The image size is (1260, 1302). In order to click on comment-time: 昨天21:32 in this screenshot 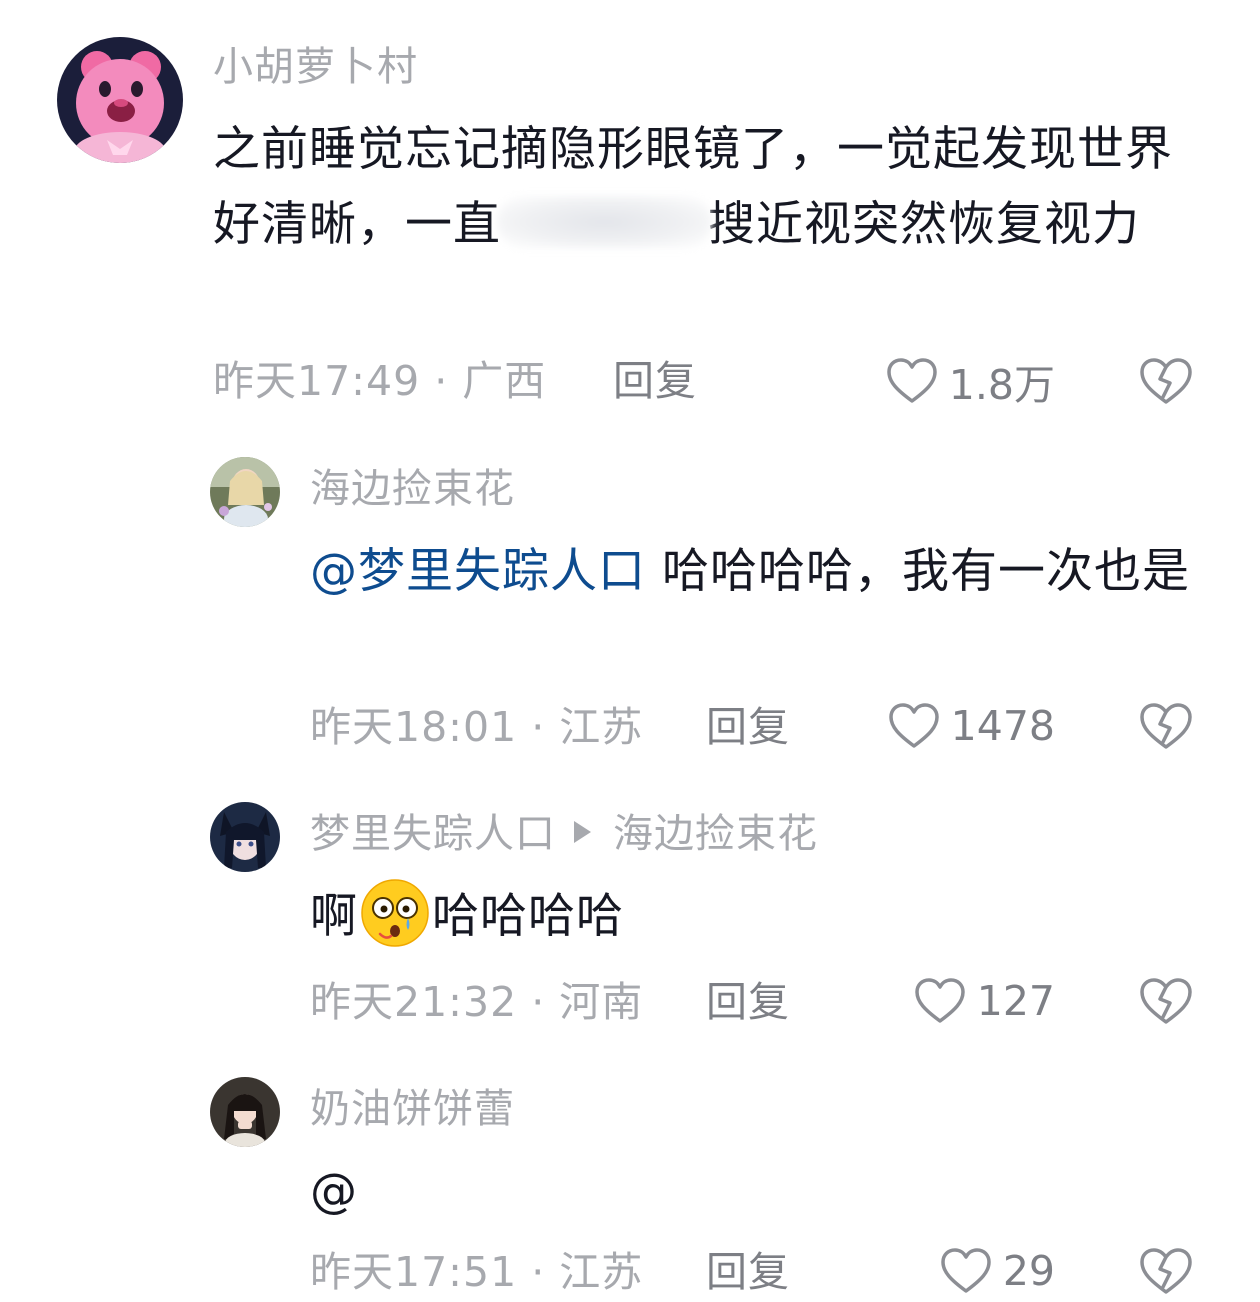, I will do `click(414, 1002)`.